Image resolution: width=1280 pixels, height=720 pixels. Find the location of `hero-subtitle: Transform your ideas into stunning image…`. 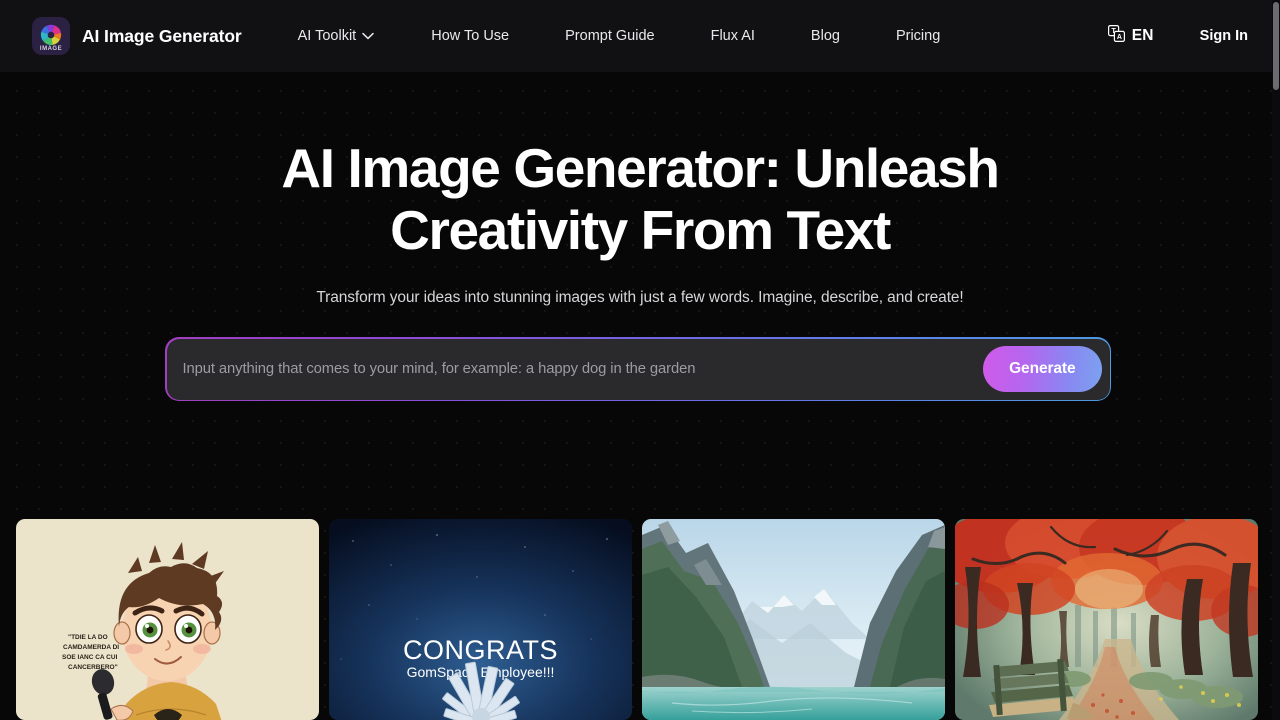

hero-subtitle: Transform your ideas into stunning image… is located at coordinates (640, 297).